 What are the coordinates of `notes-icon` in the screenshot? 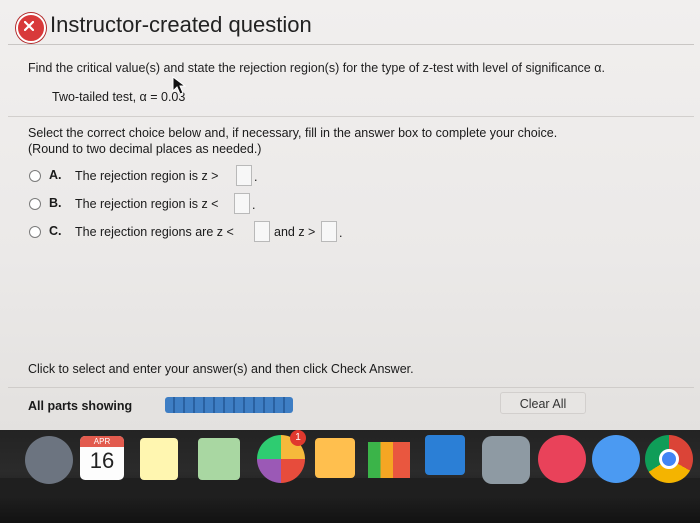 It's located at (159, 459).